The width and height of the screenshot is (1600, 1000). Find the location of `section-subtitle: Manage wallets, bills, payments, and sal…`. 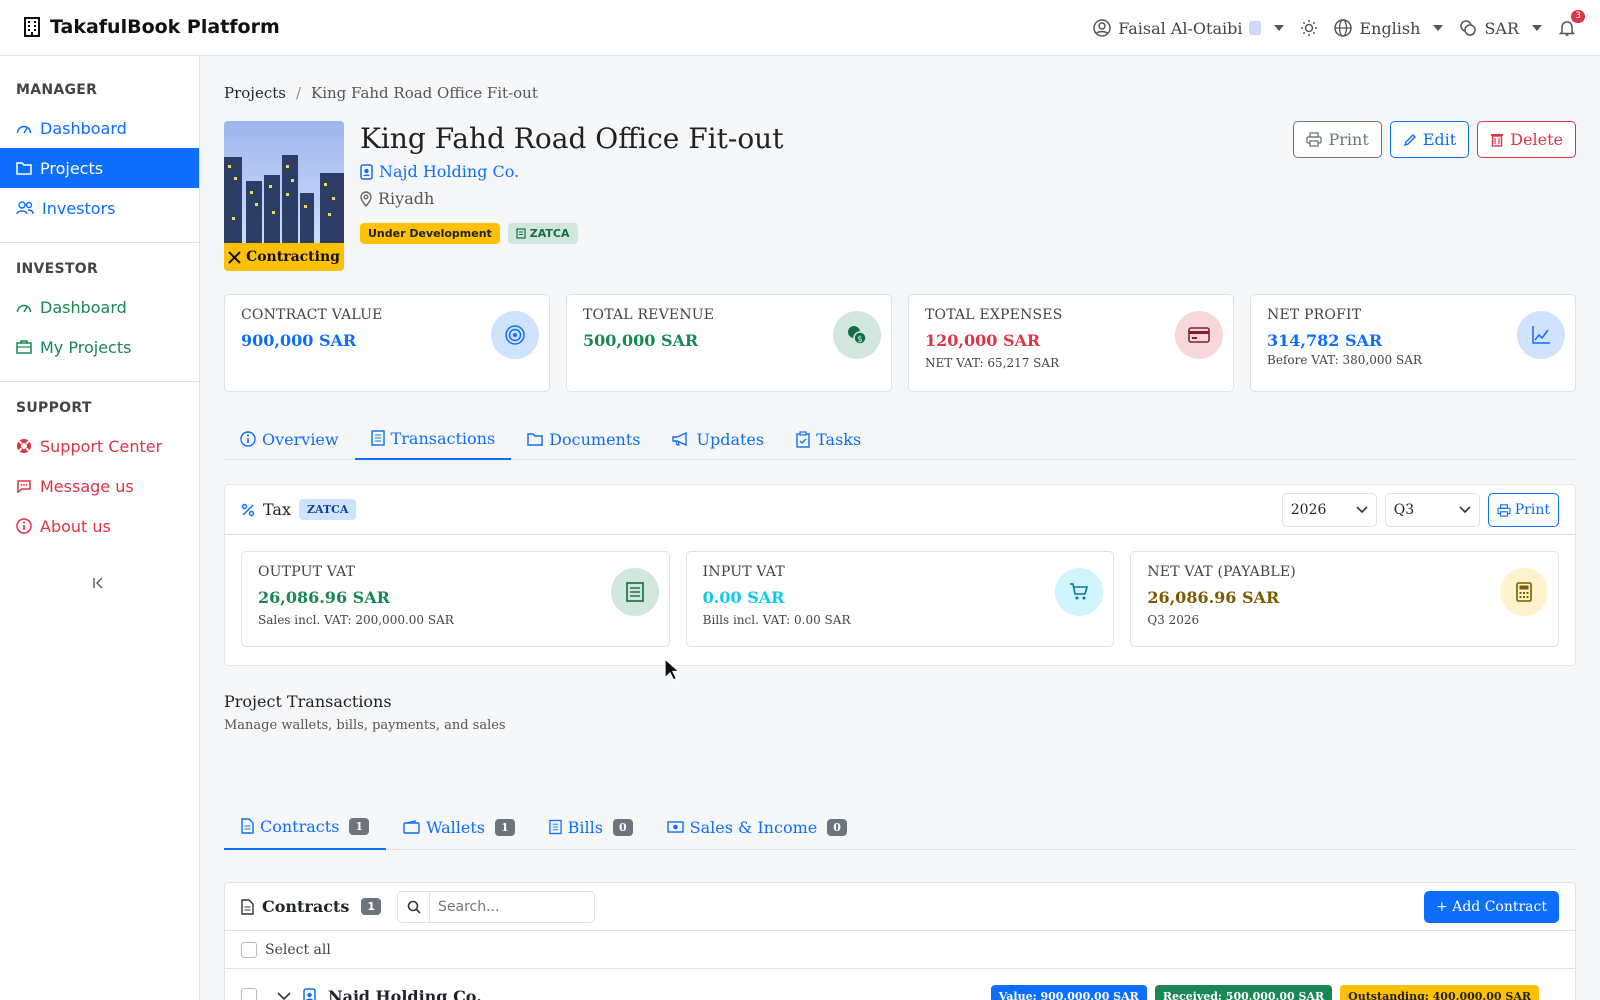

section-subtitle: Manage wallets, bills, payments, and sal… is located at coordinates (365, 725).